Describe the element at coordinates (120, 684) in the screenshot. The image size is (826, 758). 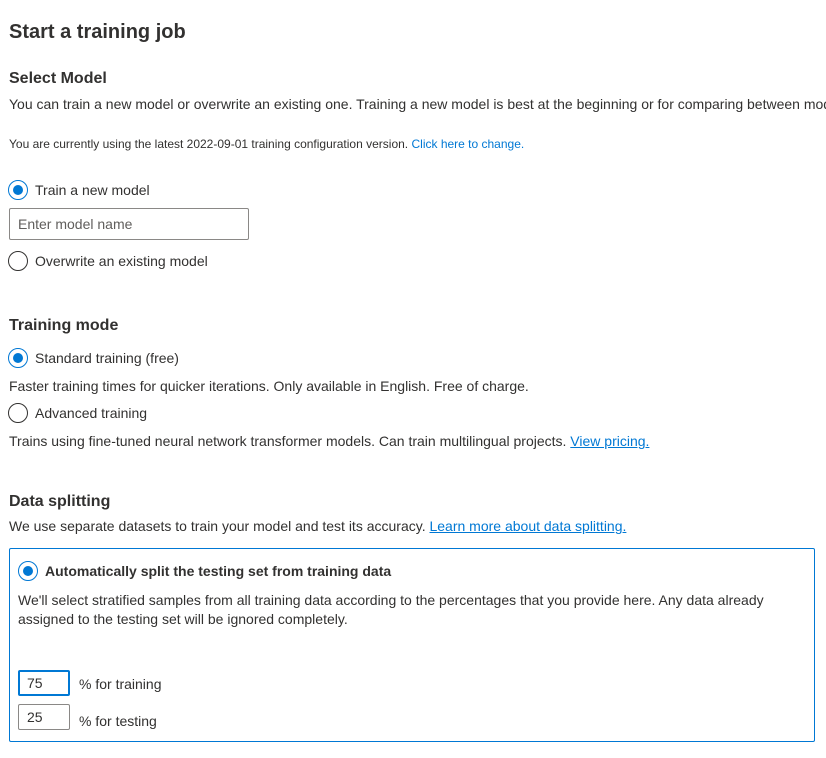
I see `training-percent-label: % for training` at that location.